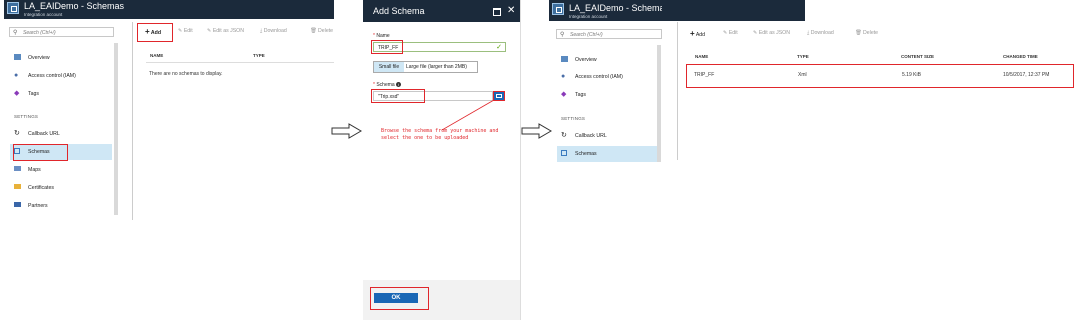 The image size is (1083, 320). Describe the element at coordinates (155, 32) in the screenshot. I see `add-highlight` at that location.